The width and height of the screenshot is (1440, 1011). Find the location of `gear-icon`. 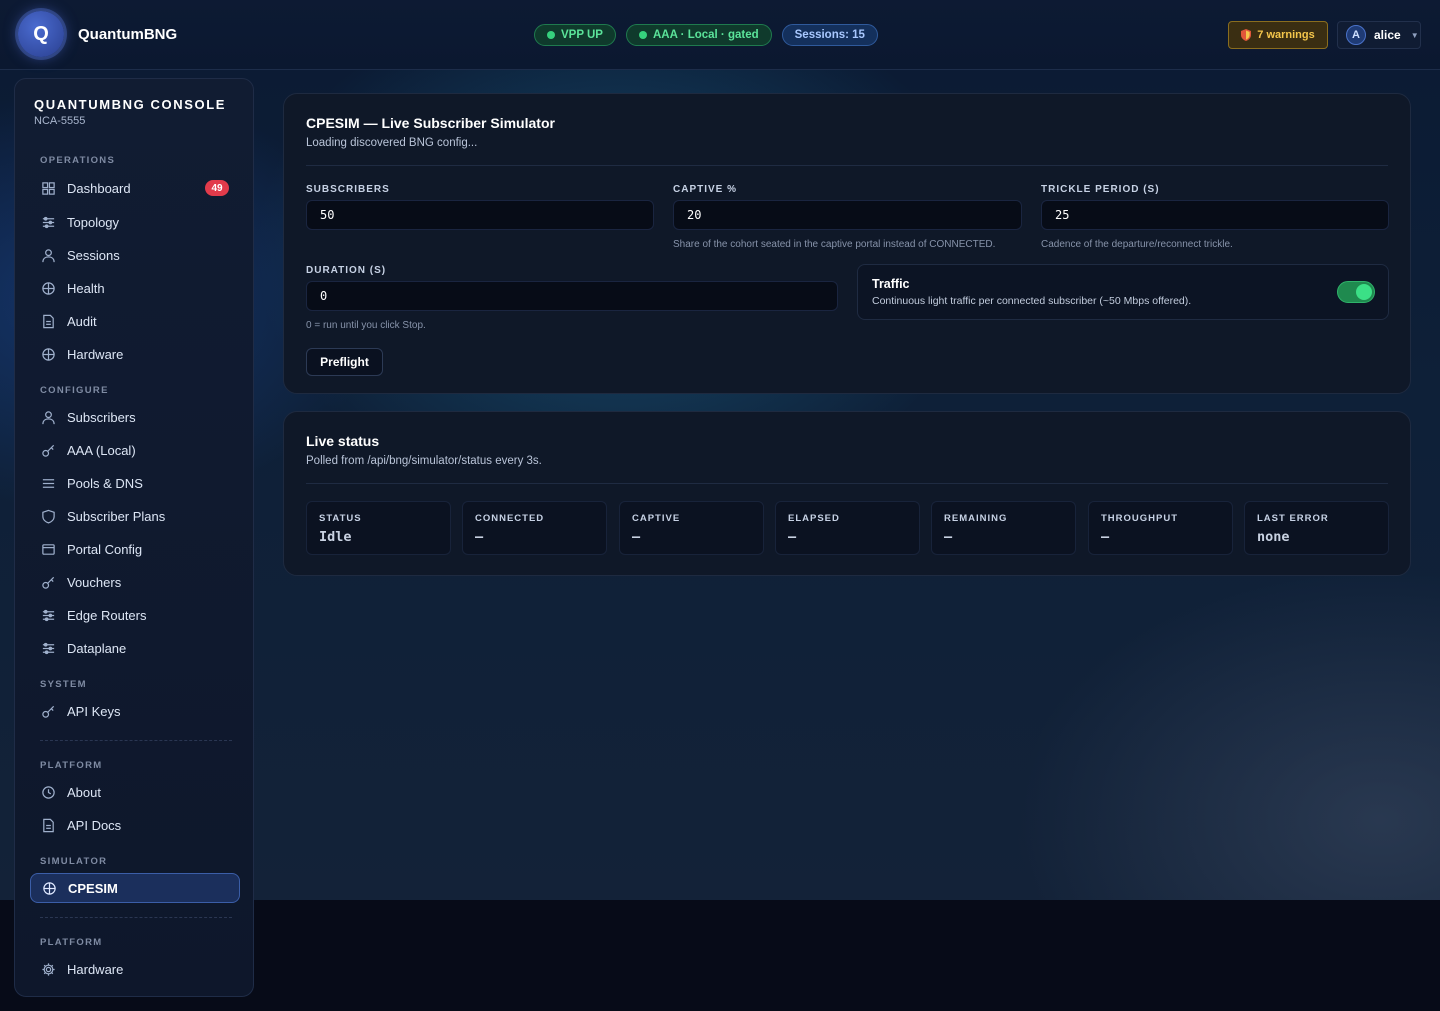

gear-icon is located at coordinates (48, 969).